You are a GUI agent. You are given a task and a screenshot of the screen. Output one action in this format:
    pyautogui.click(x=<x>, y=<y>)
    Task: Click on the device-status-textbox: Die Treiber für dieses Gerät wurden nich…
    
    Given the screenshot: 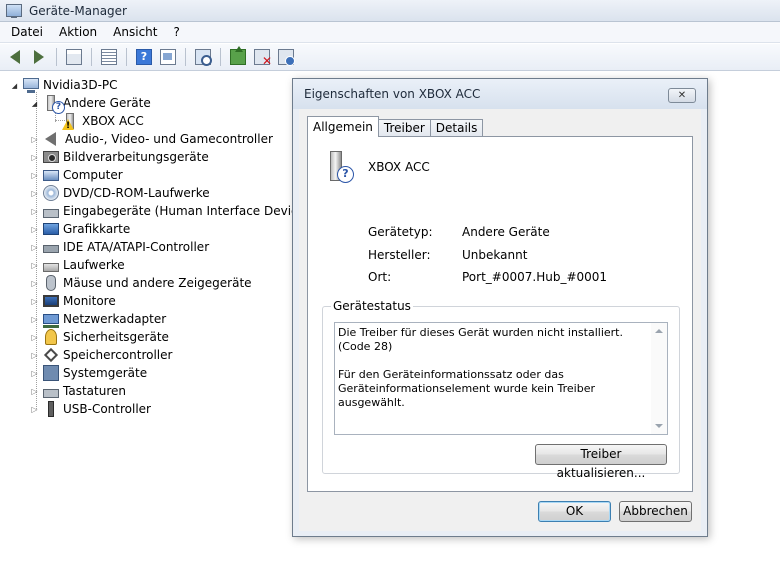 What is the action you would take?
    pyautogui.click(x=501, y=378)
    